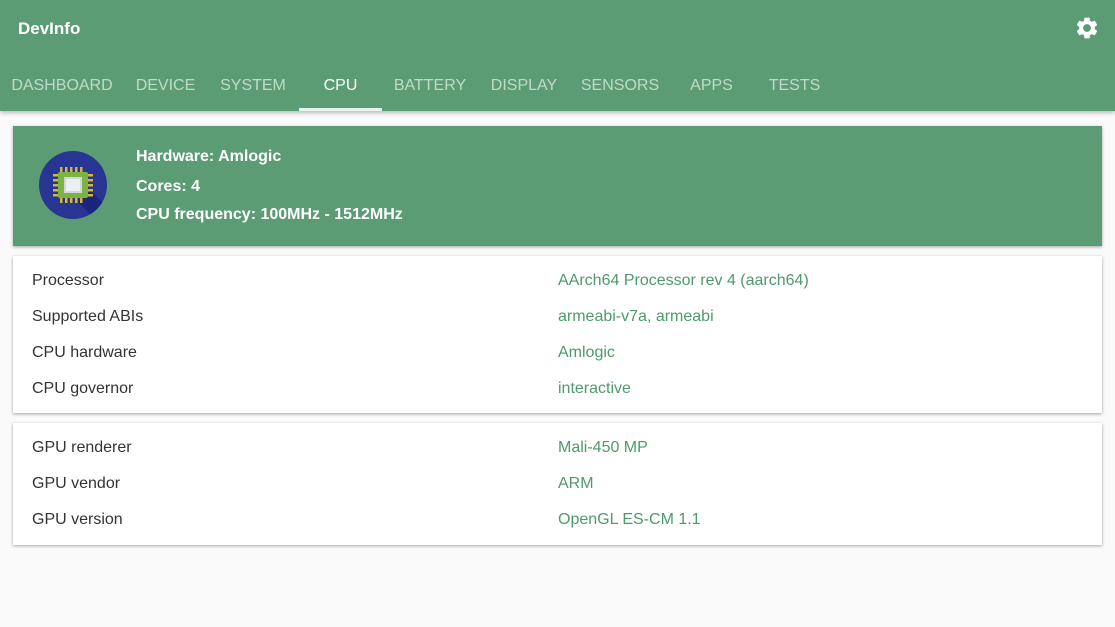  I want to click on cpu-chip-icon, so click(73, 185).